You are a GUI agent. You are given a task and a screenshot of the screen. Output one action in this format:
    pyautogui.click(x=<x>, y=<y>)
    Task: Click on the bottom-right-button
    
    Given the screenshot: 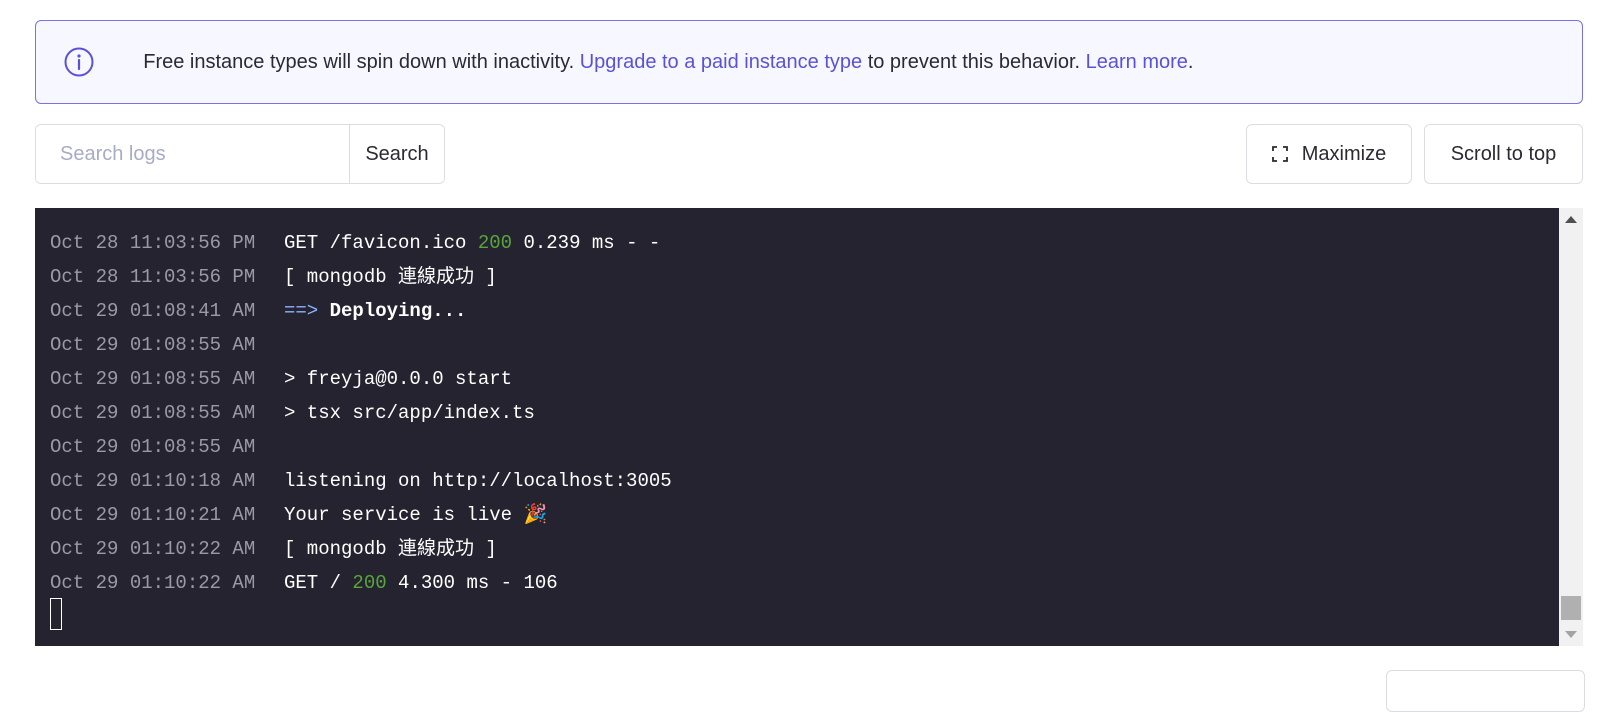 What is the action you would take?
    pyautogui.click(x=1485, y=691)
    